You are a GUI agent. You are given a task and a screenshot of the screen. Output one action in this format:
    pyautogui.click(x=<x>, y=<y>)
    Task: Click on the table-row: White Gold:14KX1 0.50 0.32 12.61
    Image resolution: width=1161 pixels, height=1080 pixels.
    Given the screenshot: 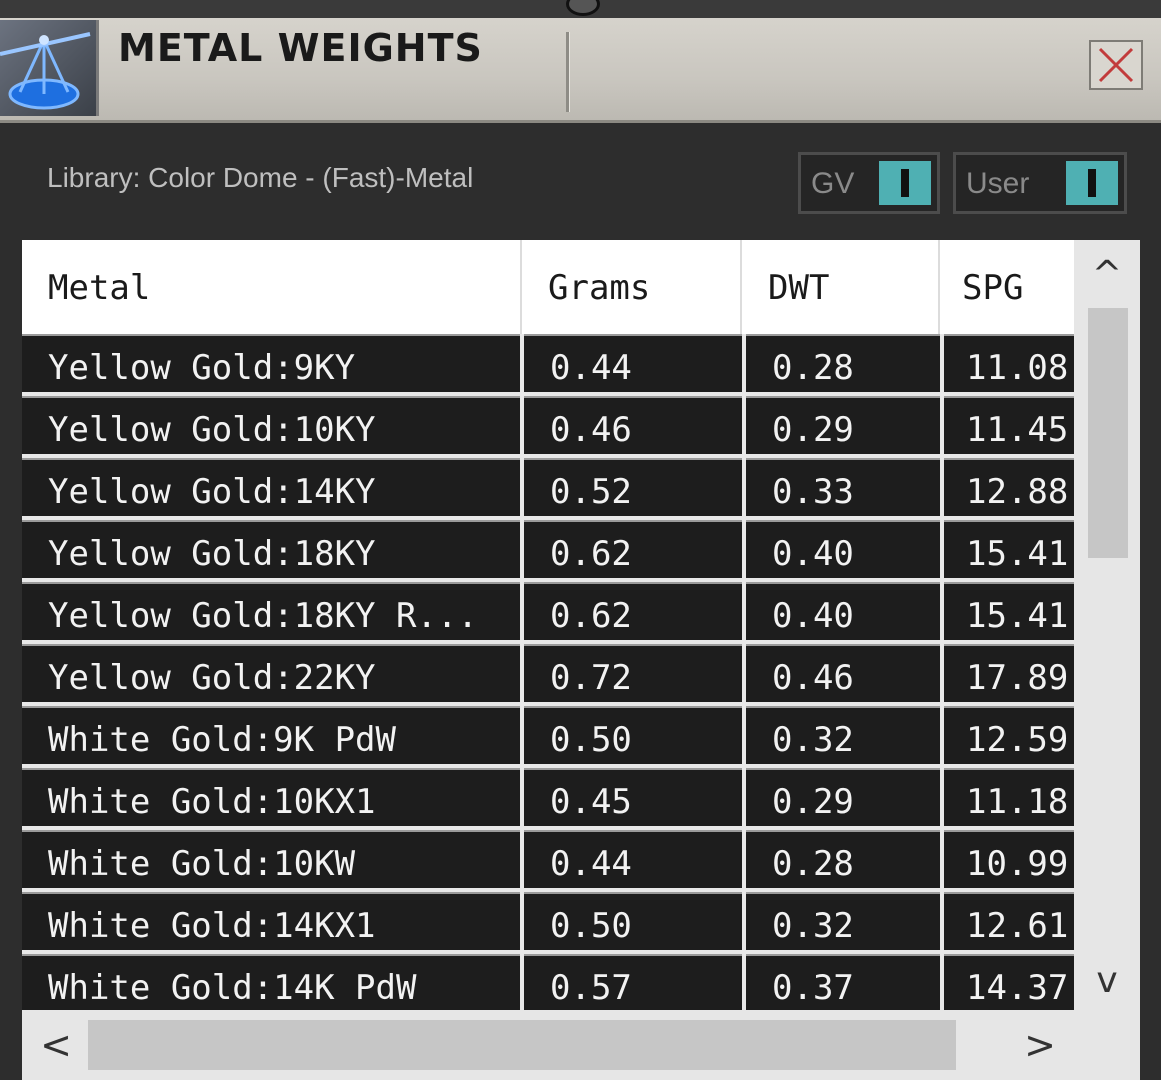 What is the action you would take?
    pyautogui.click(x=548, y=923)
    